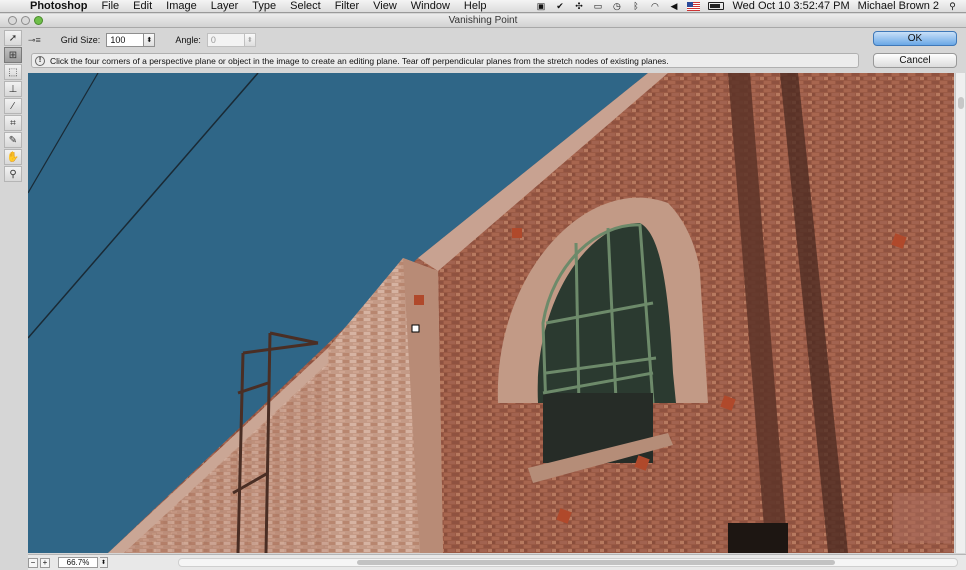  What do you see at coordinates (385, 6) in the screenshot?
I see `menu-view: View` at bounding box center [385, 6].